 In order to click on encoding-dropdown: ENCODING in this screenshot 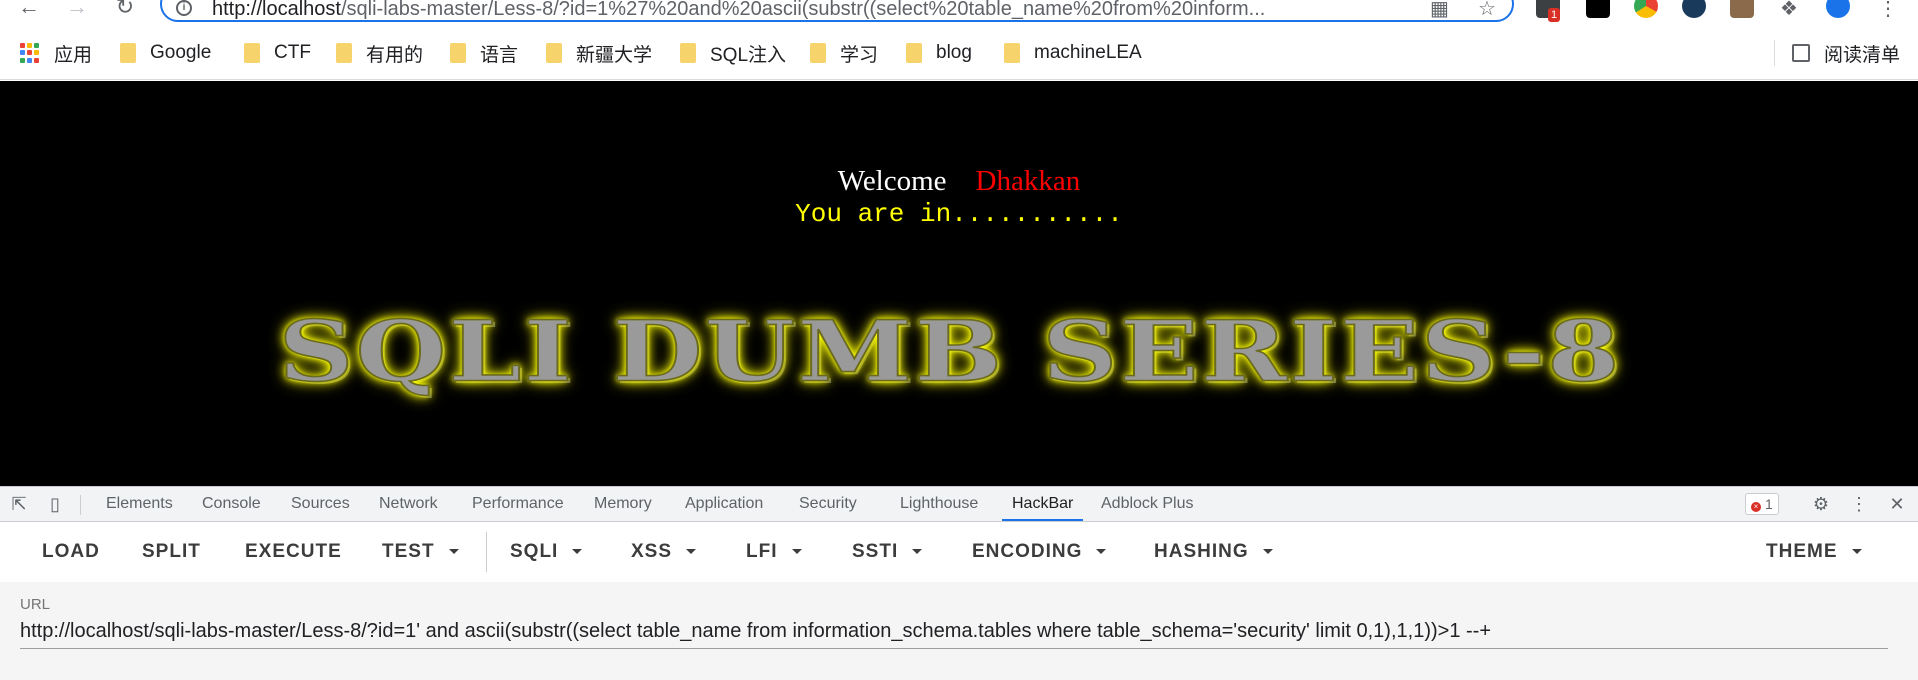, I will do `click(1039, 552)`.